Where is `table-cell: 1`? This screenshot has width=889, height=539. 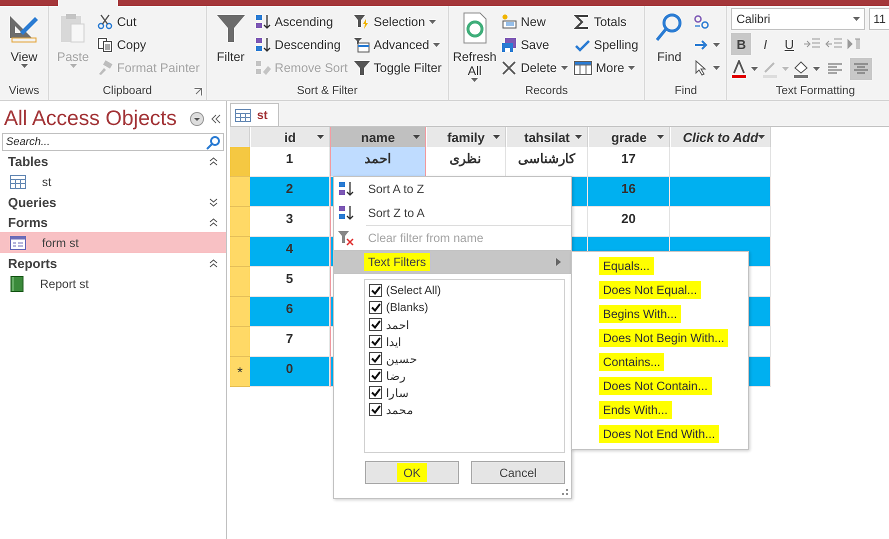
table-cell: 1 is located at coordinates (290, 162).